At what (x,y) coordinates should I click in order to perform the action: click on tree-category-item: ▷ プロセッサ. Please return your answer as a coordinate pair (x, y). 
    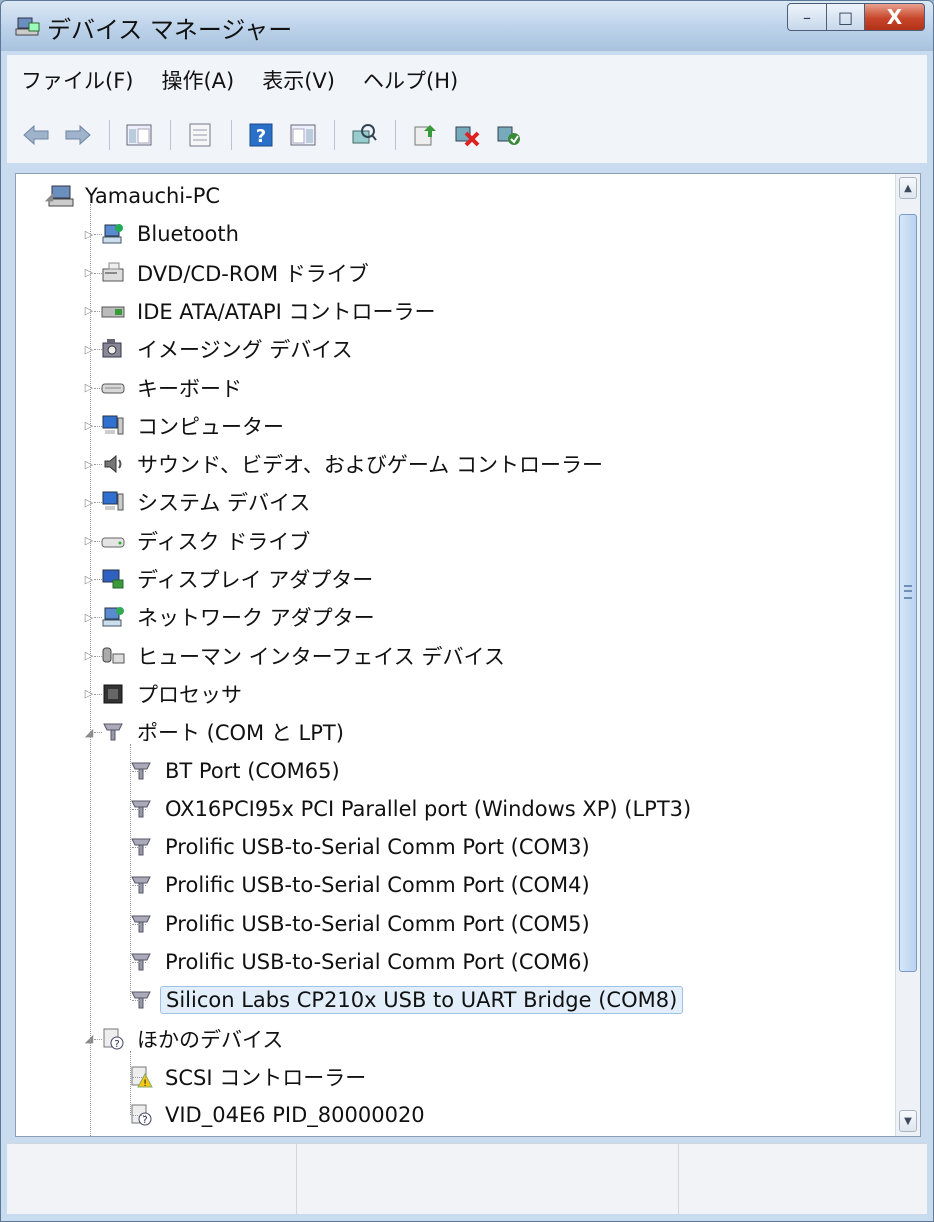
    Looking at the image, I should click on (166, 694).